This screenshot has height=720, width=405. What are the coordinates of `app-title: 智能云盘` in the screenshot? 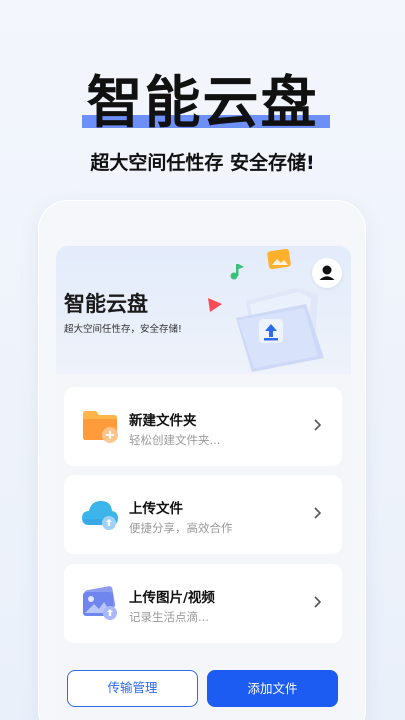 It's located at (106, 304).